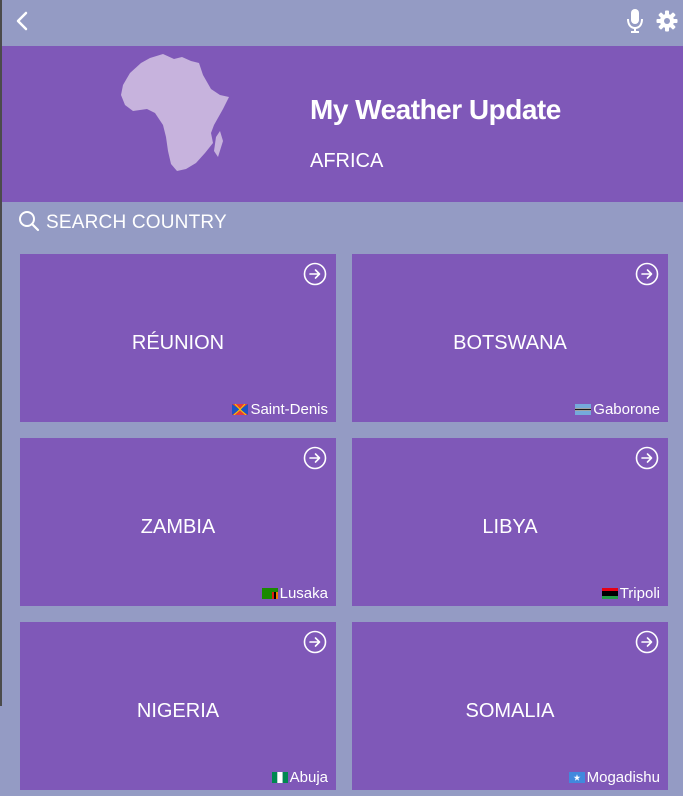  I want to click on search-button: SEARCH COUNTRY, so click(122, 223).